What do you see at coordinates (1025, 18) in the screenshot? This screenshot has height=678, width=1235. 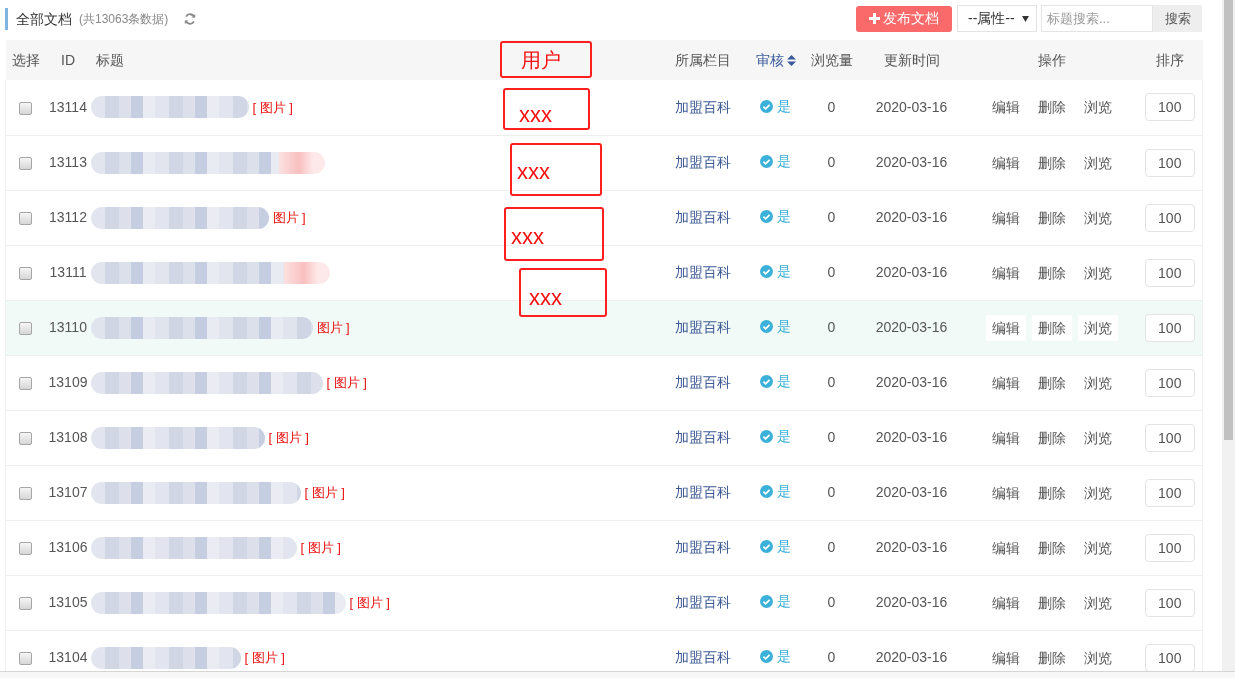 I see `caret-icon` at bounding box center [1025, 18].